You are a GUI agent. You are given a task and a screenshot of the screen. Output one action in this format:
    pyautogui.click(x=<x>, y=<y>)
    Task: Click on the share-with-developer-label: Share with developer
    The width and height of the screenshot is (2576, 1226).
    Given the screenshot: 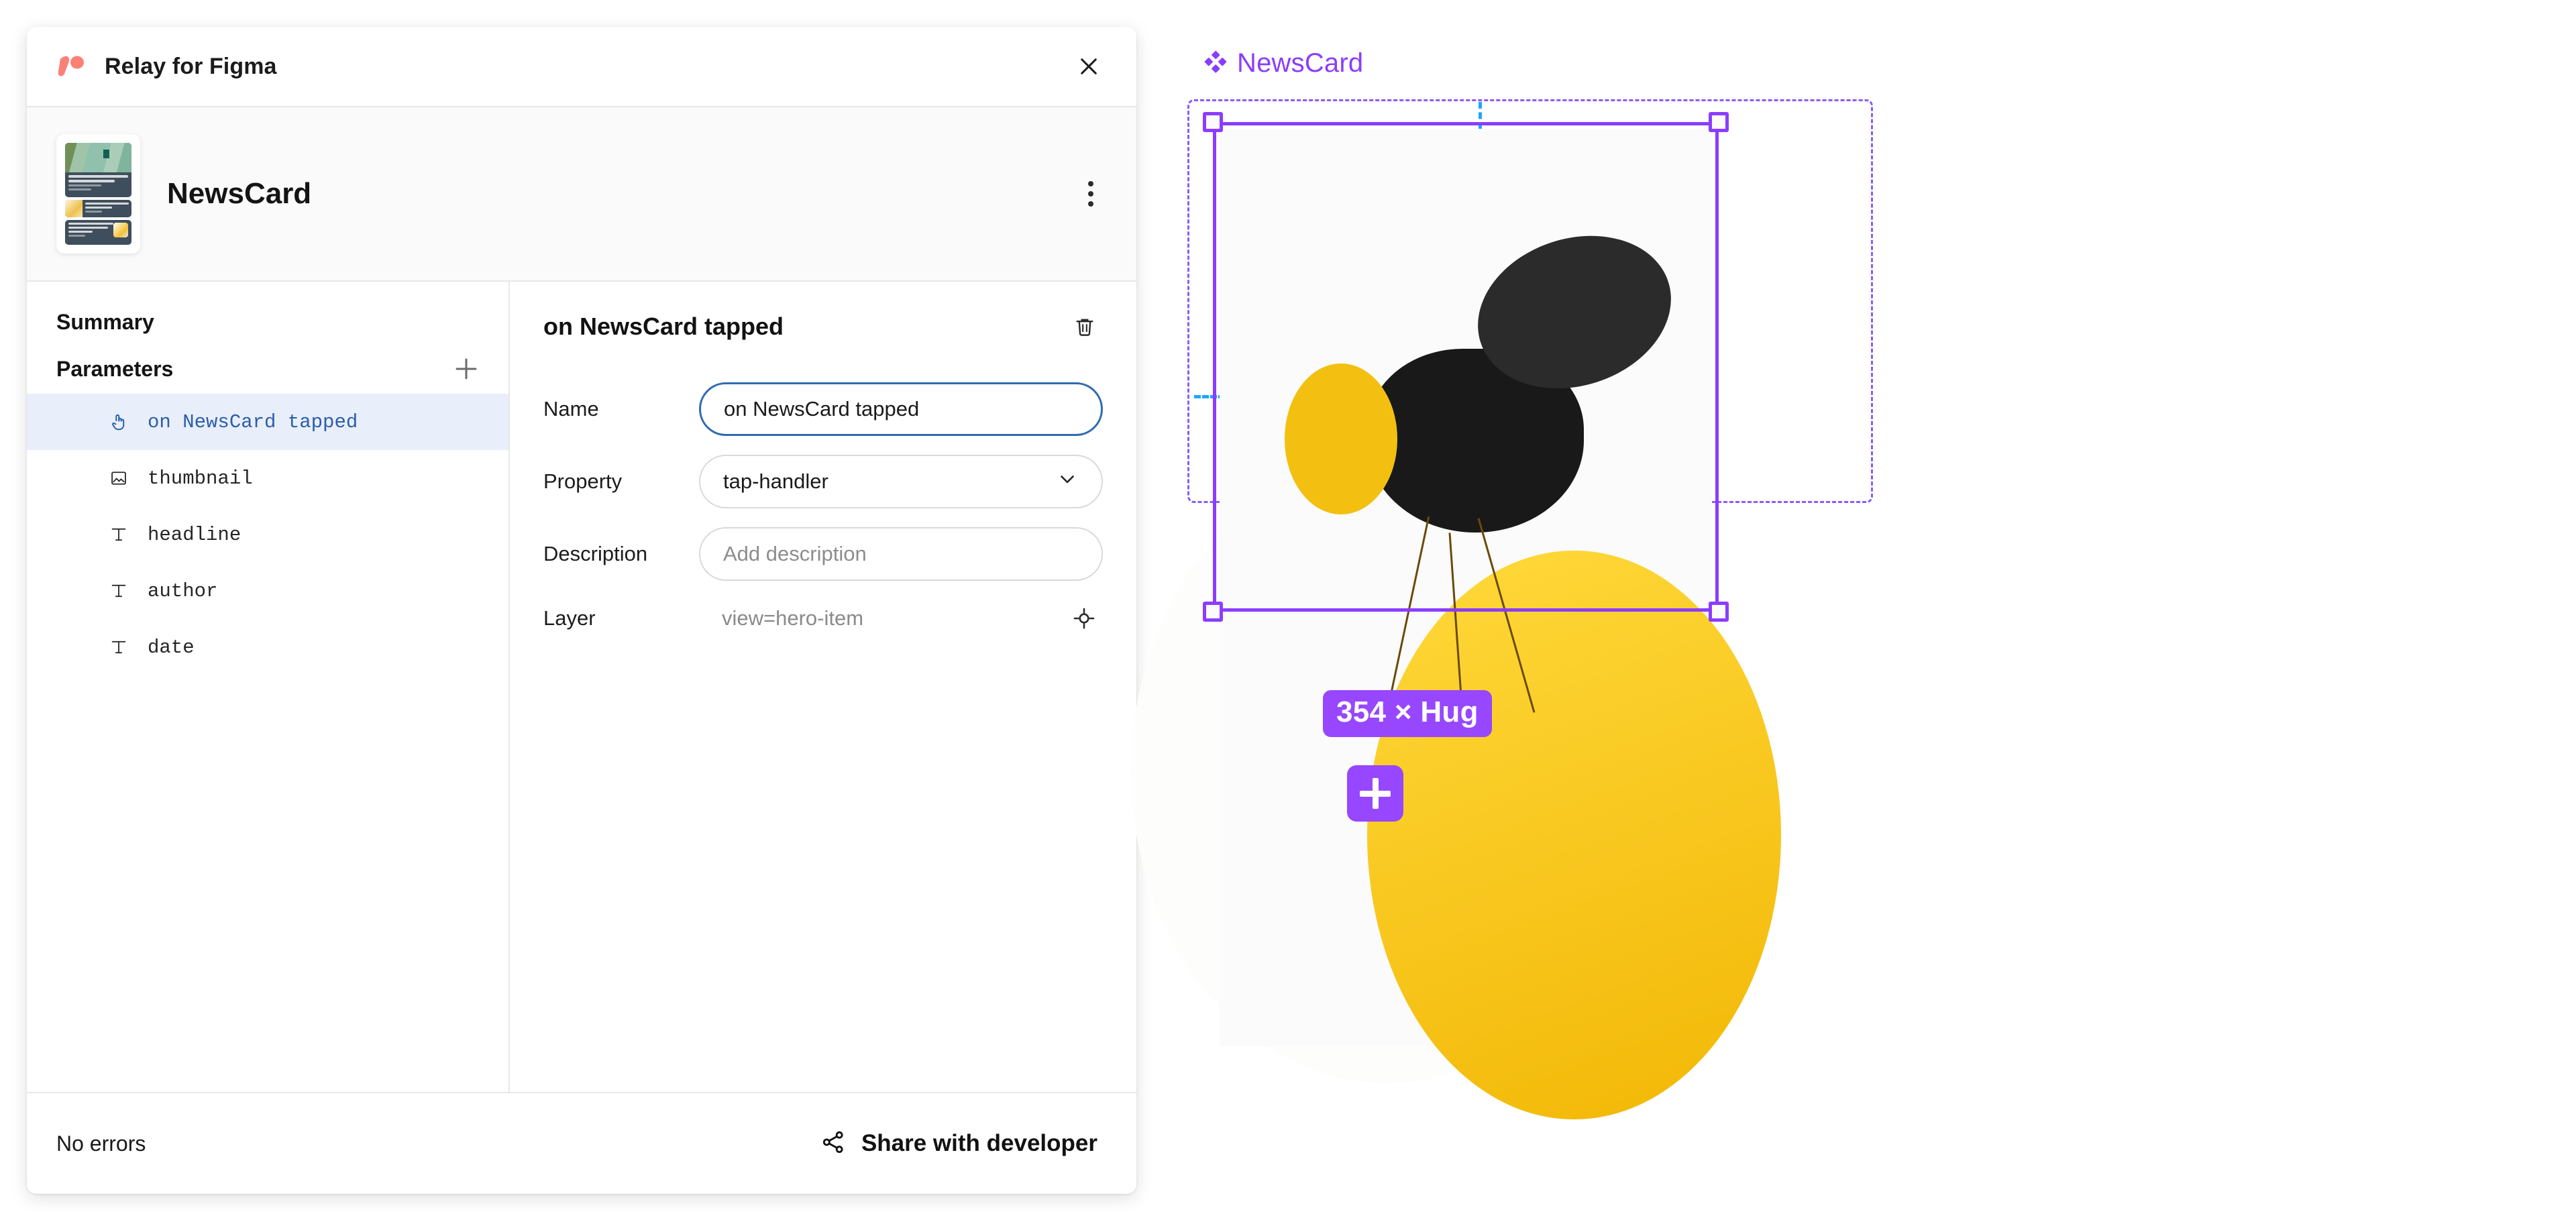 What is the action you would take?
    pyautogui.click(x=979, y=1143)
    